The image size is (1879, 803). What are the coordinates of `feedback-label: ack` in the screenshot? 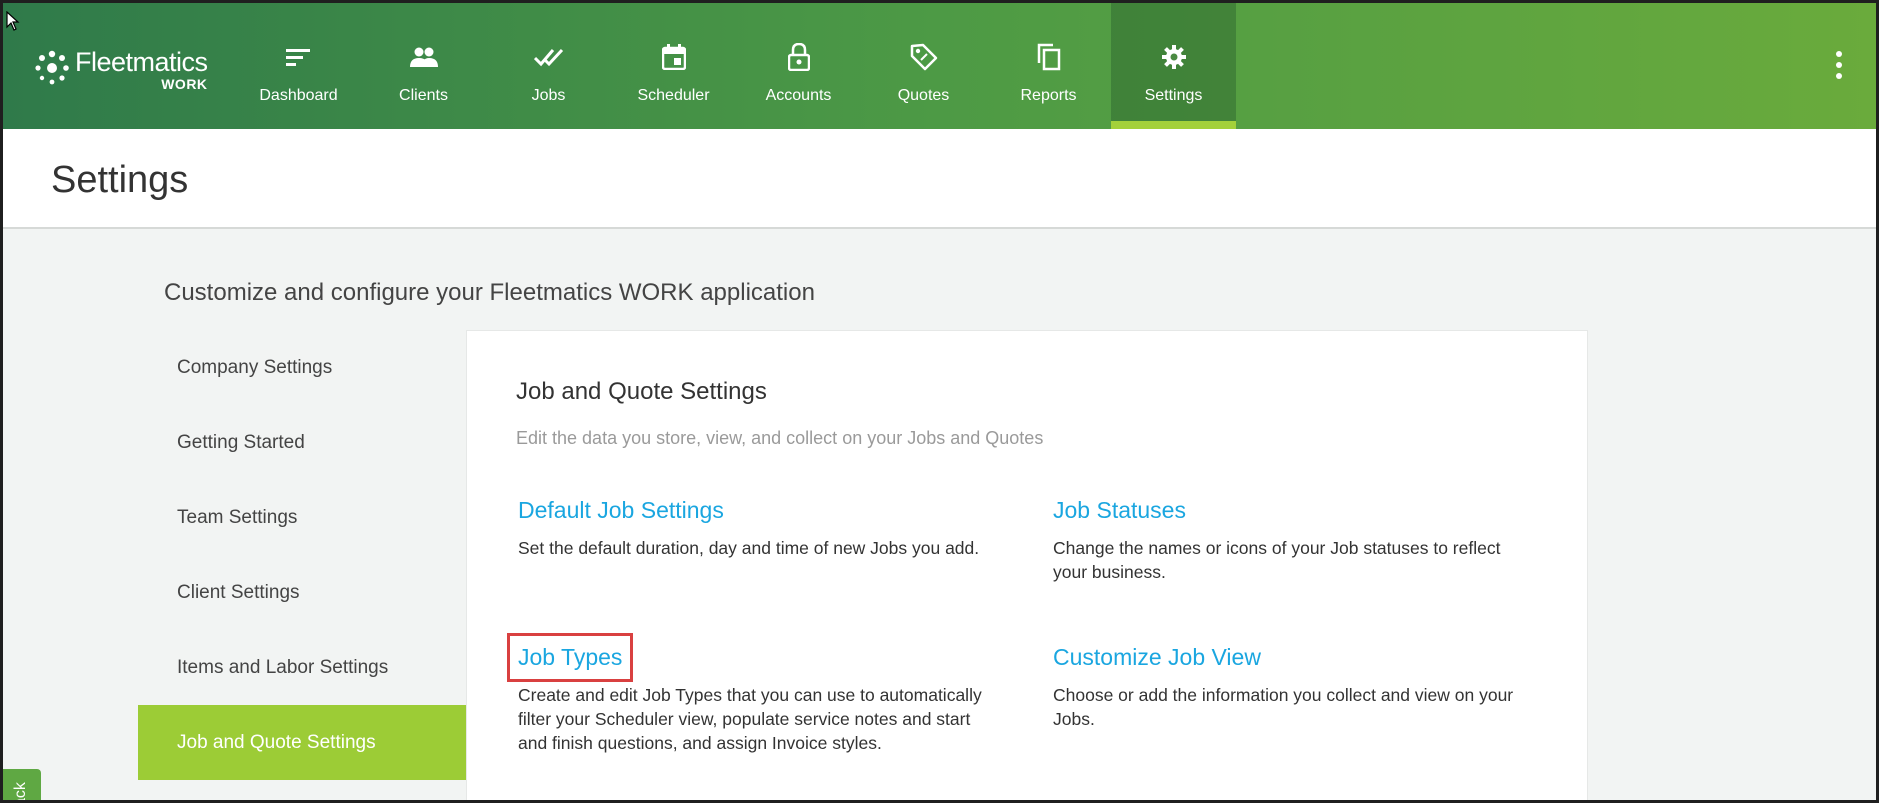 It's located at (20, 792).